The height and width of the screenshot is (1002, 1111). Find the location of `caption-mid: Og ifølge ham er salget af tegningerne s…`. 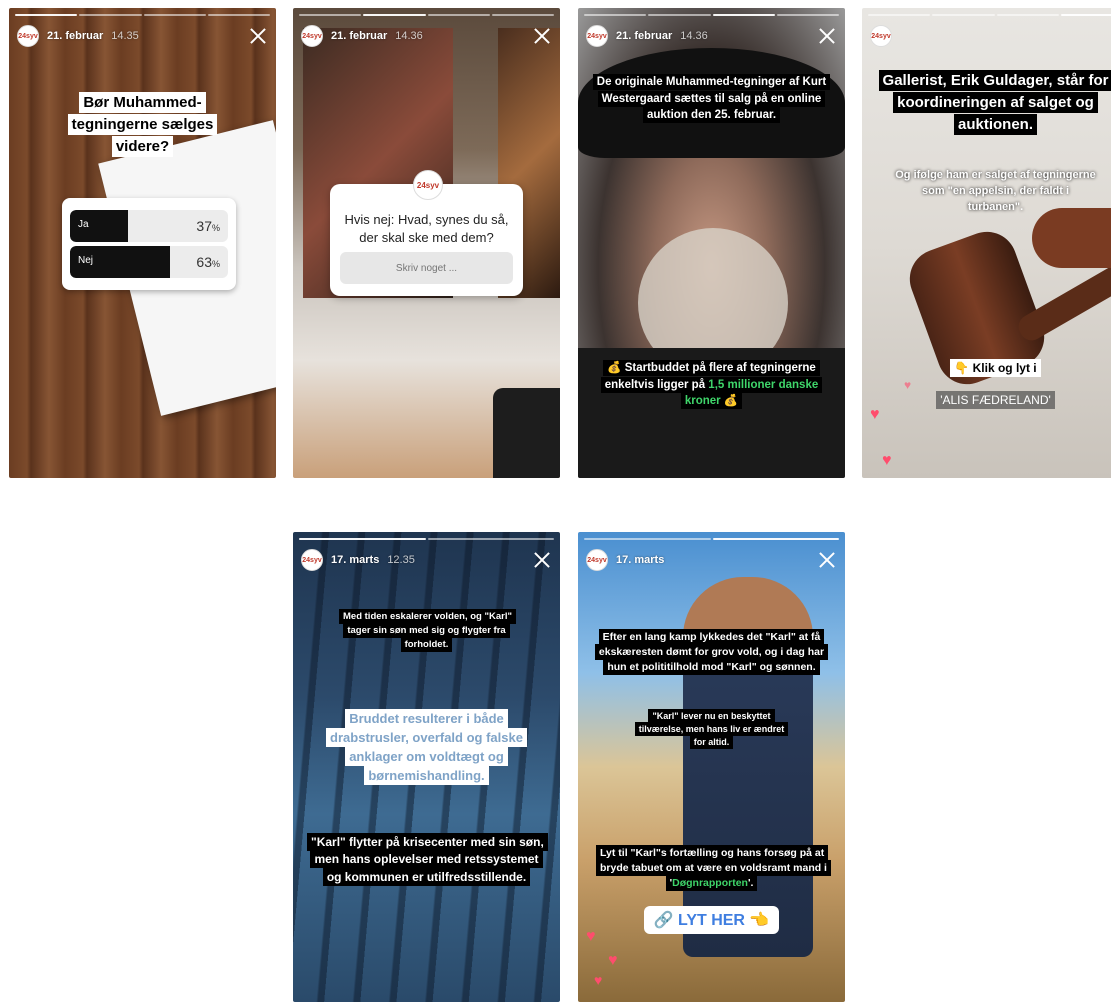

caption-mid: Og ifølge ham er salget af tegningerne s… is located at coordinates (995, 191).